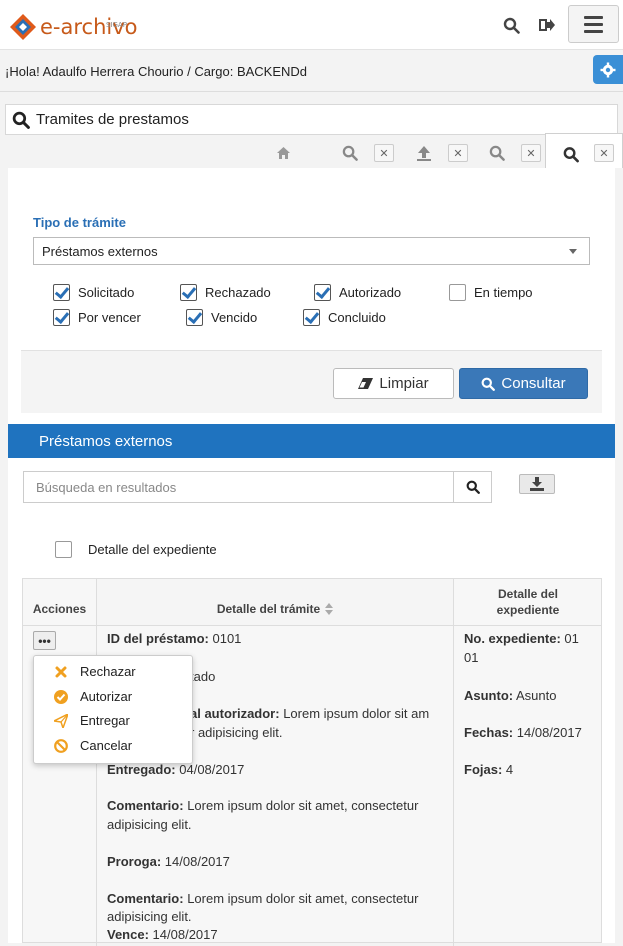 This screenshot has width=623, height=946. What do you see at coordinates (311, 119) in the screenshot?
I see `page-title-bar: Tramites de prestamos` at bounding box center [311, 119].